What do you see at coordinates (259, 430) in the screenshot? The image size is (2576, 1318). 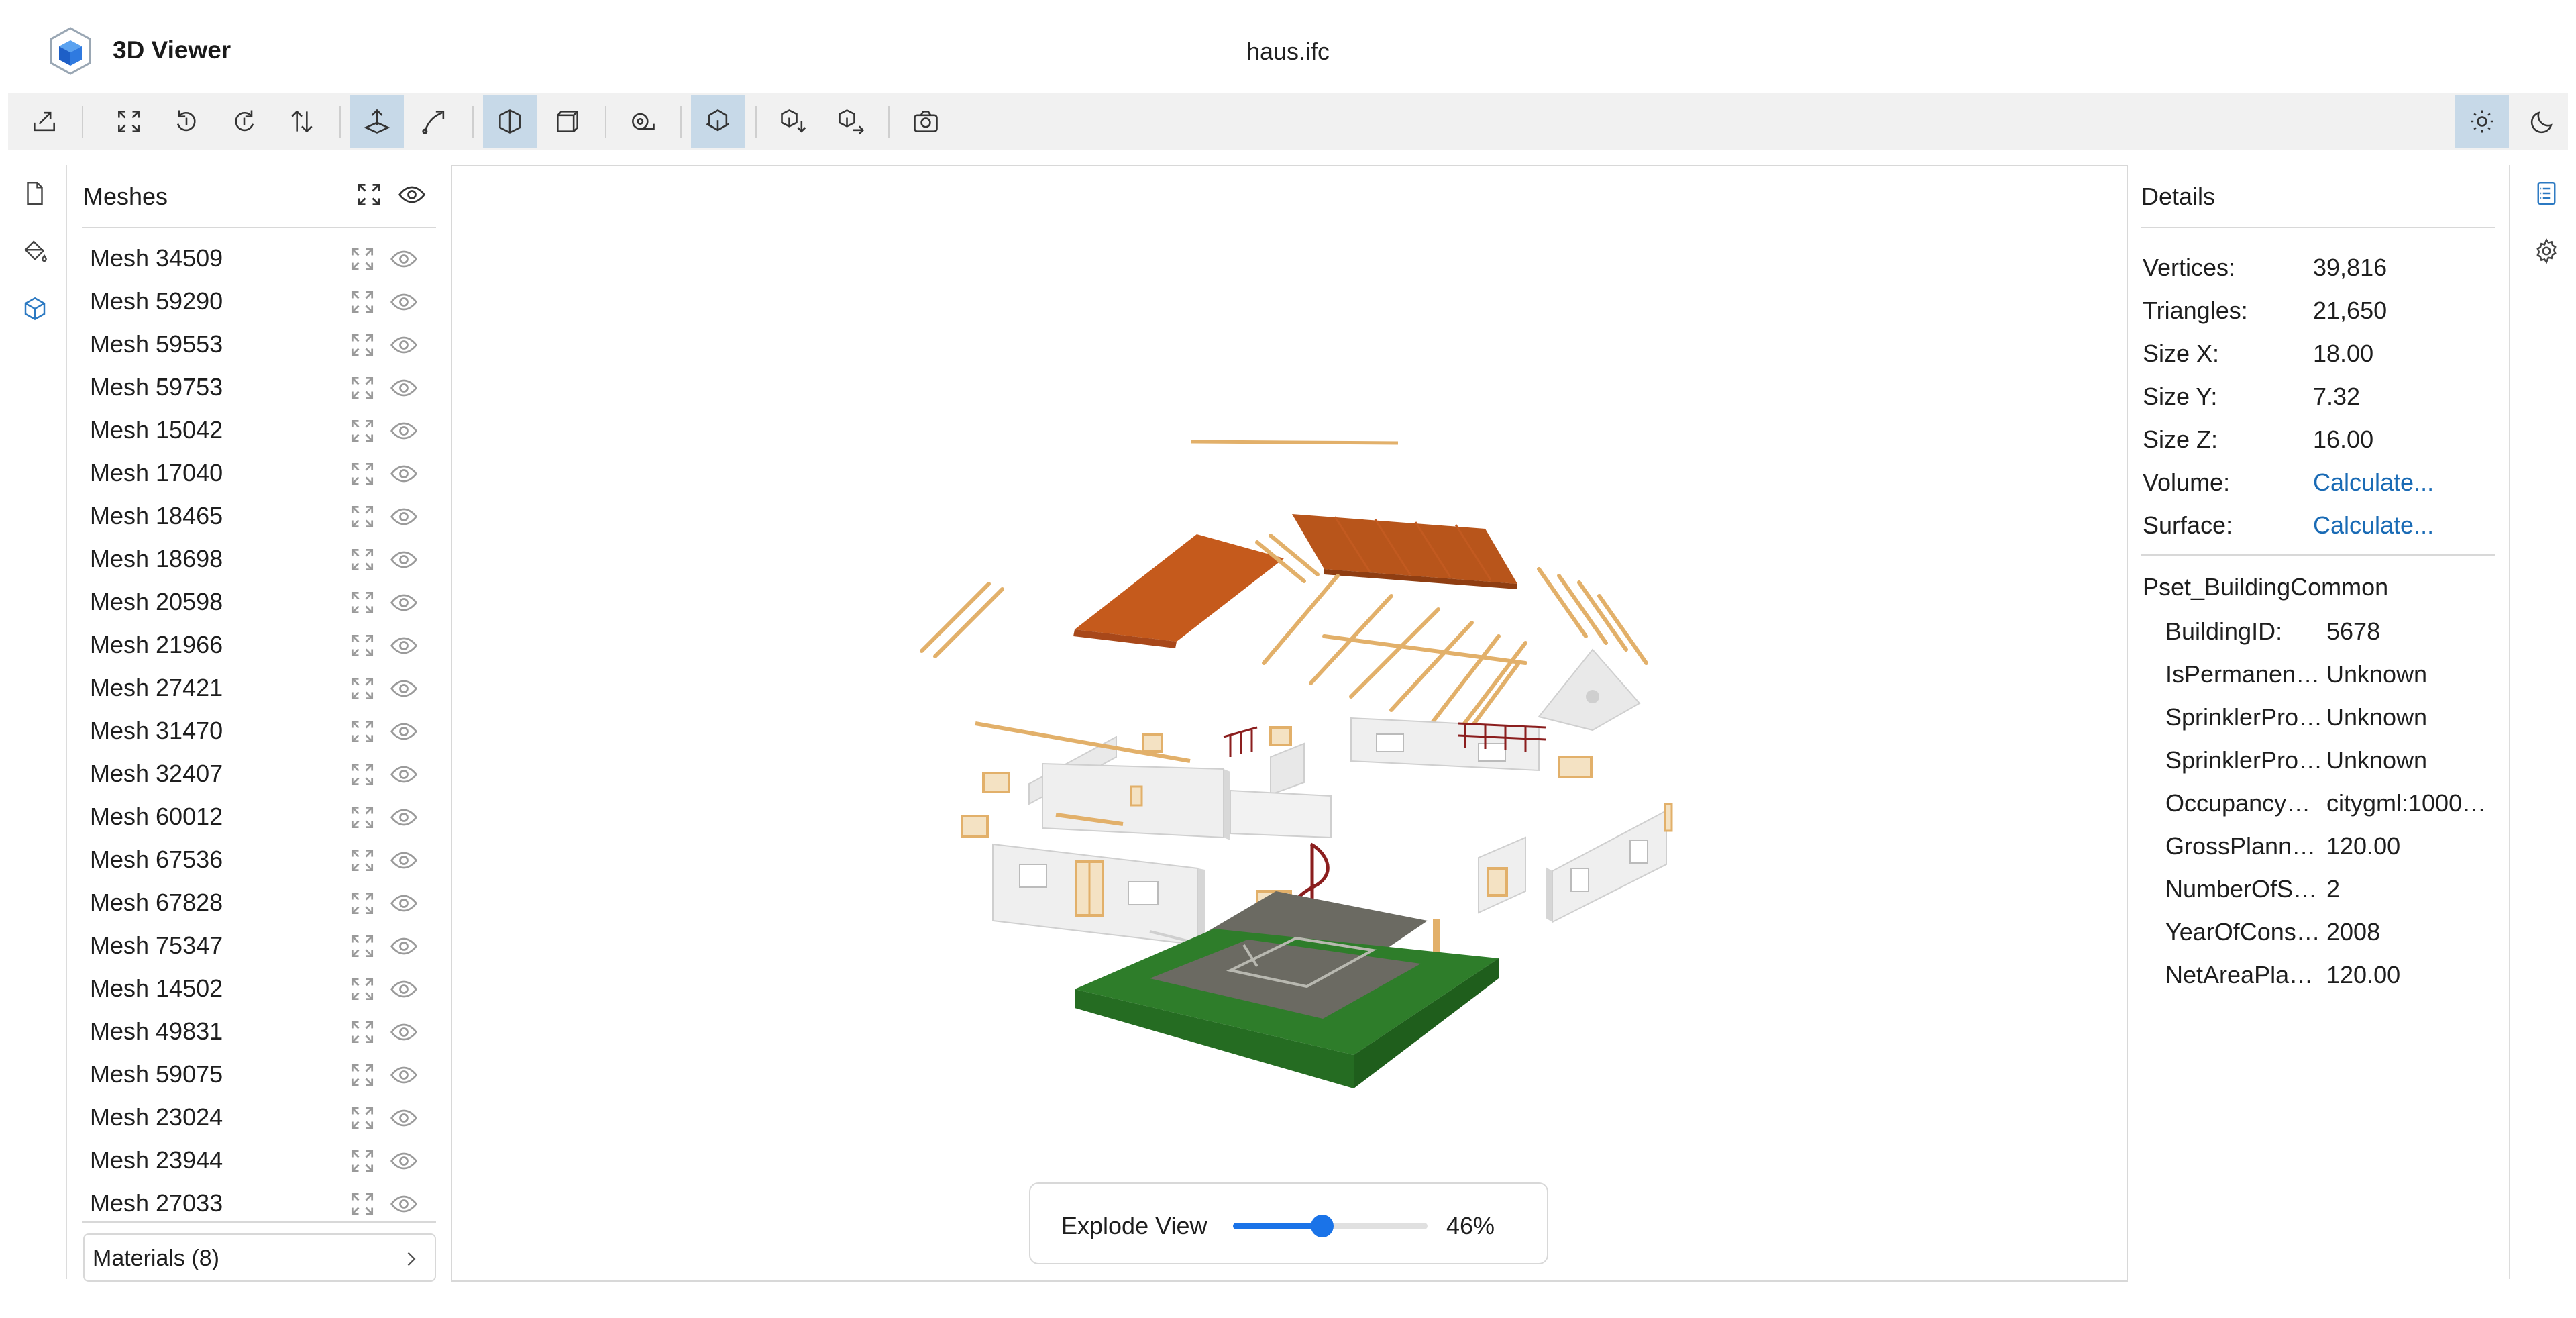 I see `mesh-list-item: Mesh 15042` at bounding box center [259, 430].